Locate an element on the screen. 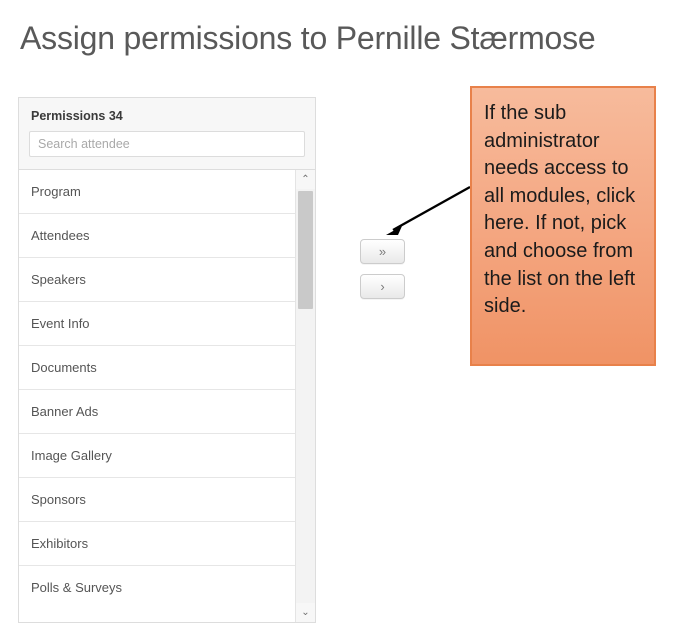 The width and height of the screenshot is (680, 629). list-item: Documents is located at coordinates (157, 368).